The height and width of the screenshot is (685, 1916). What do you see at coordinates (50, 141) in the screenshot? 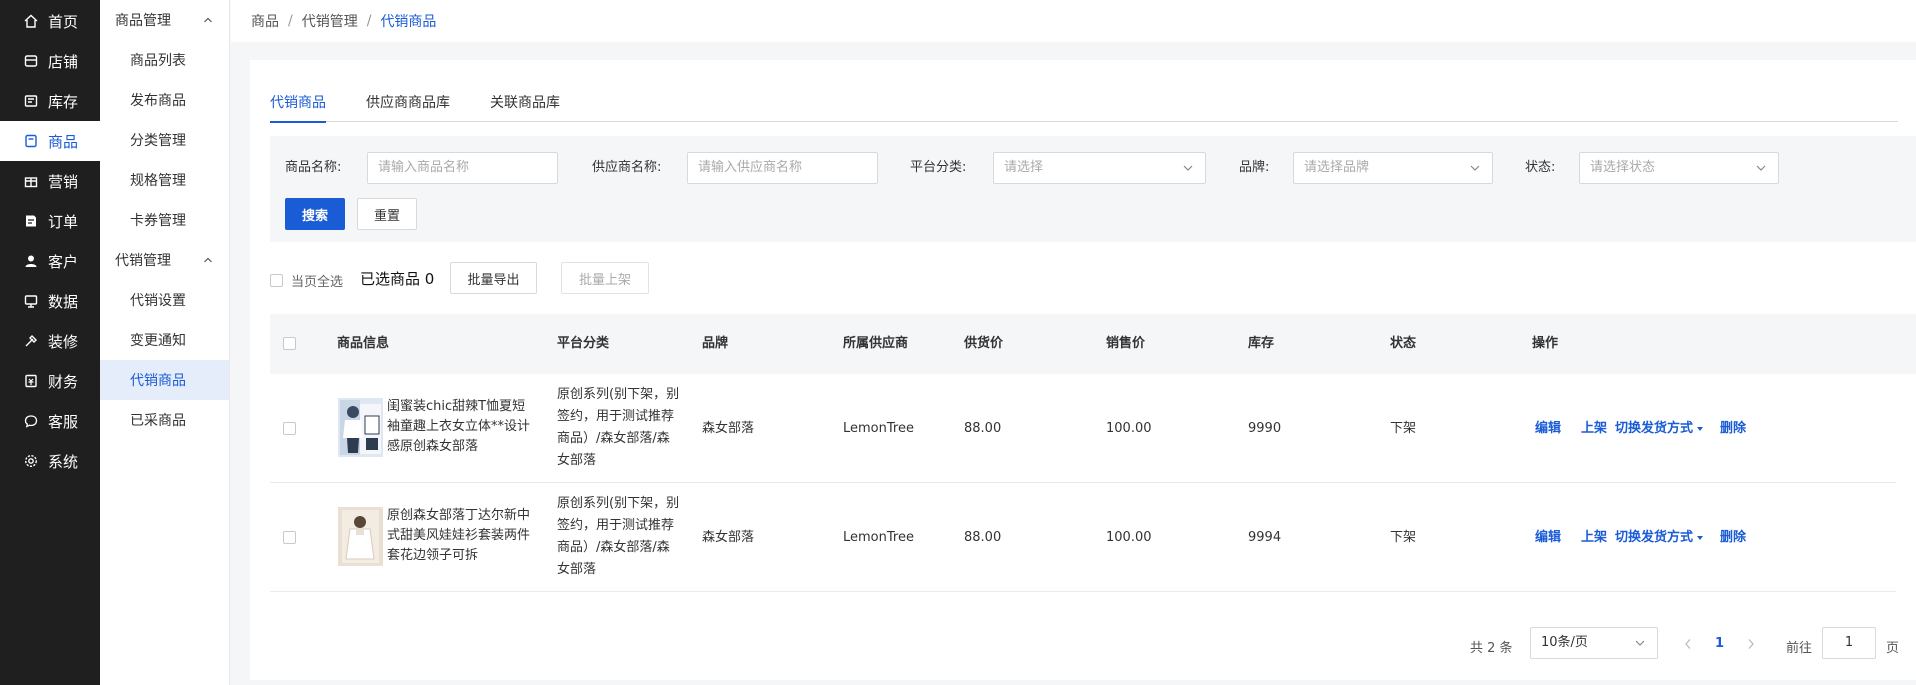
I see `nav-item-goods: 商品` at bounding box center [50, 141].